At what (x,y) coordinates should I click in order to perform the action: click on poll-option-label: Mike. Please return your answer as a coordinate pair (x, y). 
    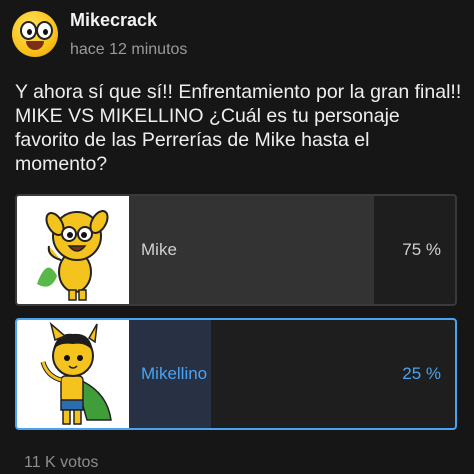
    Looking at the image, I should click on (159, 249).